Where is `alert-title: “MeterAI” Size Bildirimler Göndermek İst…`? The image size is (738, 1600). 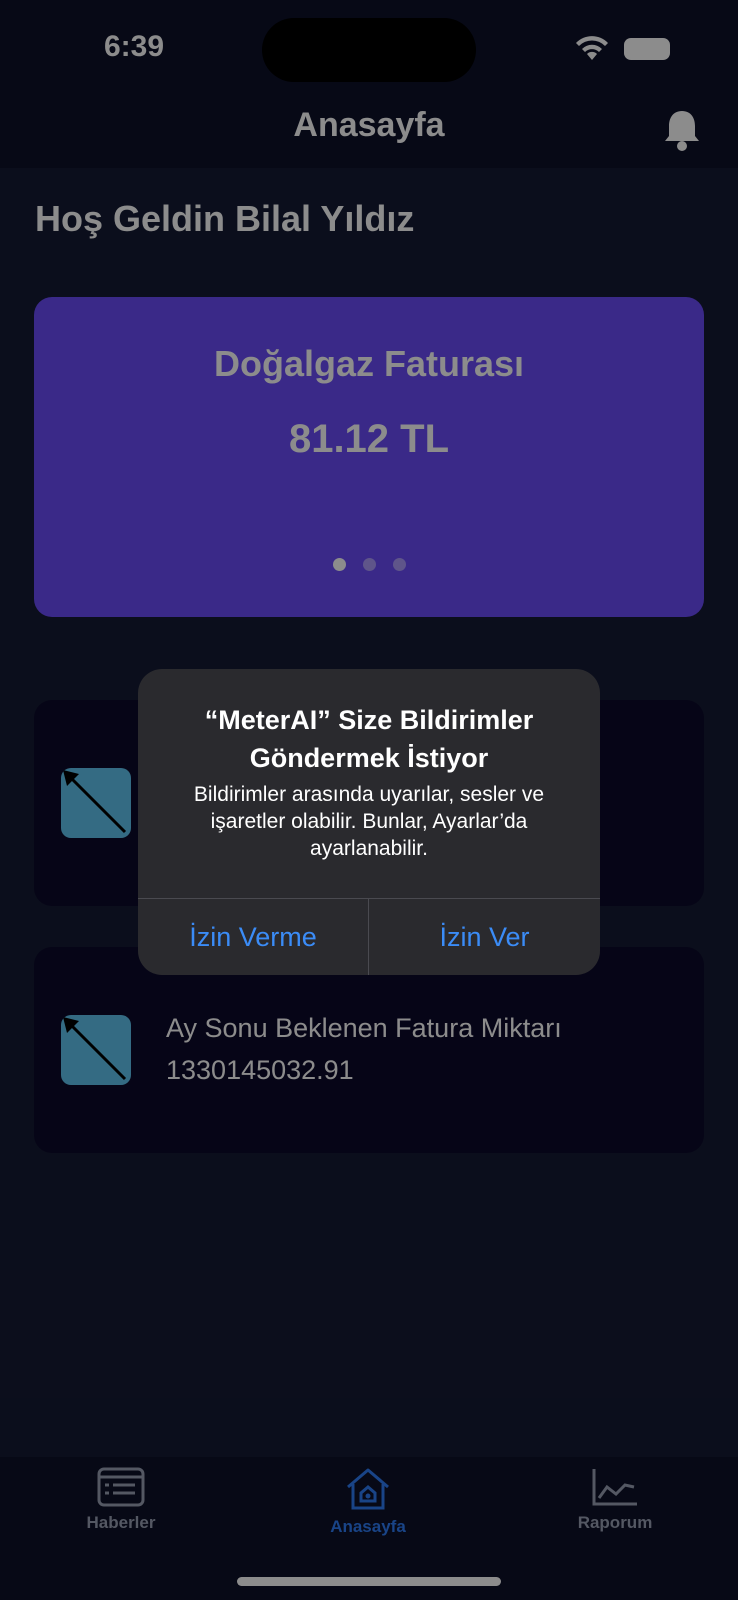
alert-title: “MeterAI” Size Bildirimler Göndermek İst… is located at coordinates (369, 739).